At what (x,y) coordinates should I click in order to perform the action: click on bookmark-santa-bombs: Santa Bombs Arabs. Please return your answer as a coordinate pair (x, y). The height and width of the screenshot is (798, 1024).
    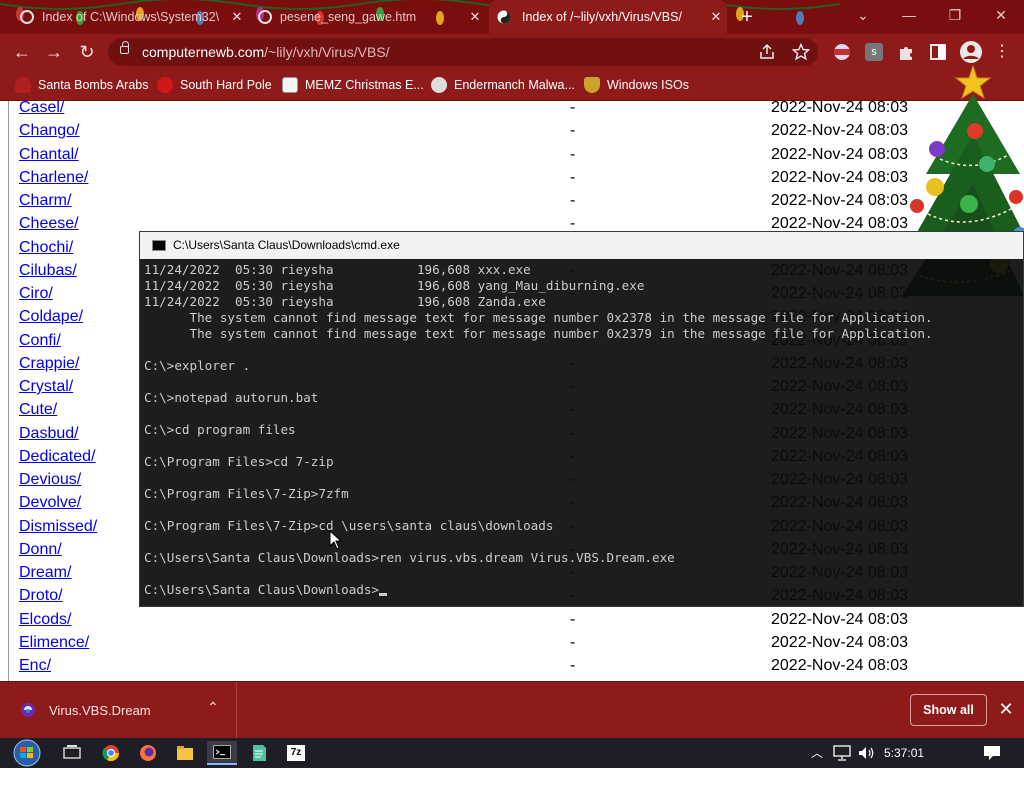
    Looking at the image, I should click on (81, 85).